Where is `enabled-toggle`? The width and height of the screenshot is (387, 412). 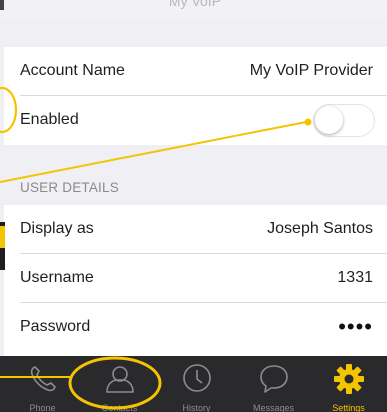
enabled-toggle is located at coordinates (344, 120).